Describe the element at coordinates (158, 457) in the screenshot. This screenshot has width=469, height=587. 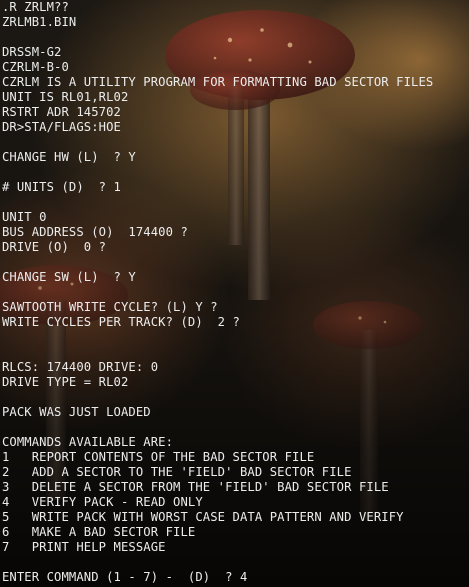
I see `terminal-line: 1 REPORT CONTENTS OF THE BAD SECTOR FILE` at that location.